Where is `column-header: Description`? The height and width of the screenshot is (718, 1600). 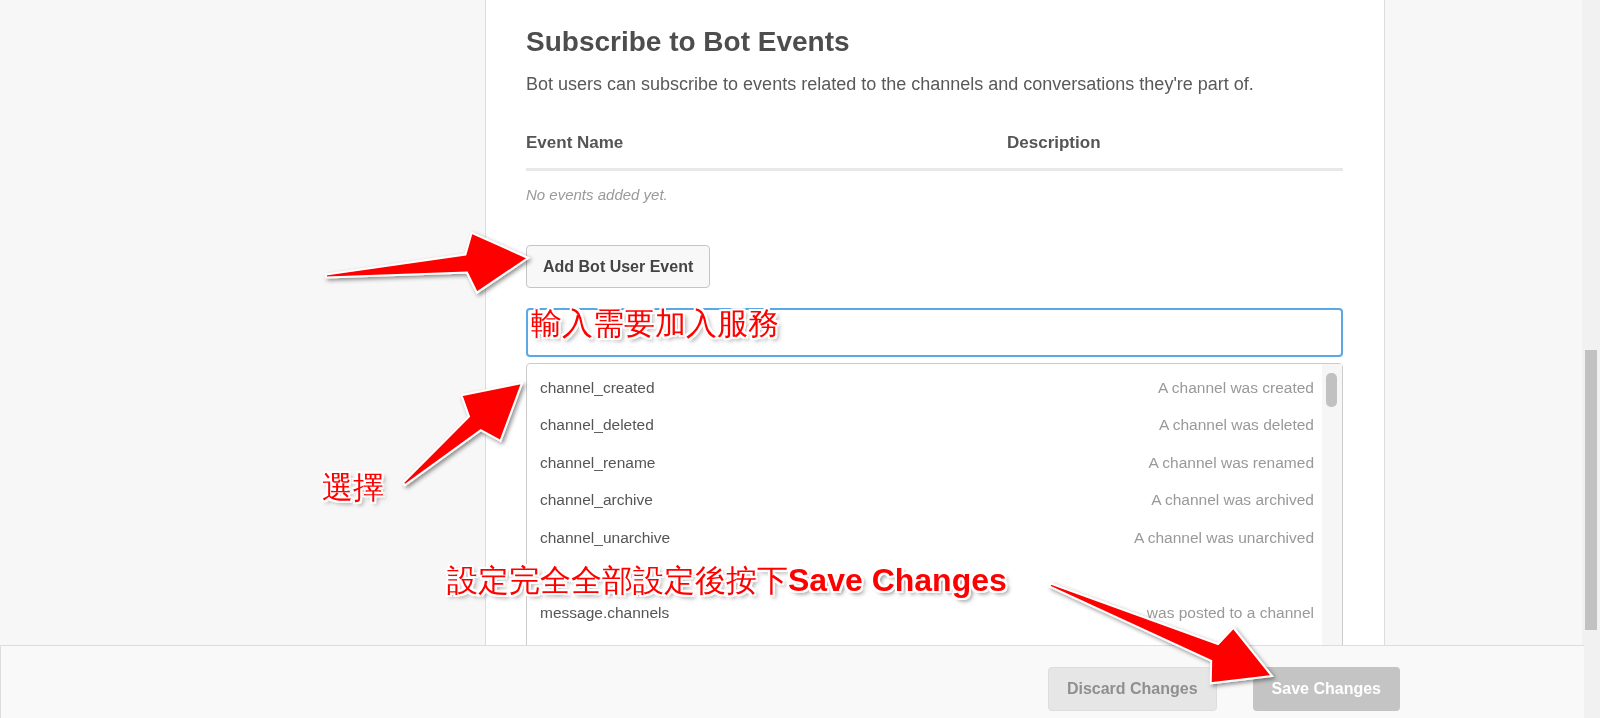 column-header: Description is located at coordinates (1054, 143).